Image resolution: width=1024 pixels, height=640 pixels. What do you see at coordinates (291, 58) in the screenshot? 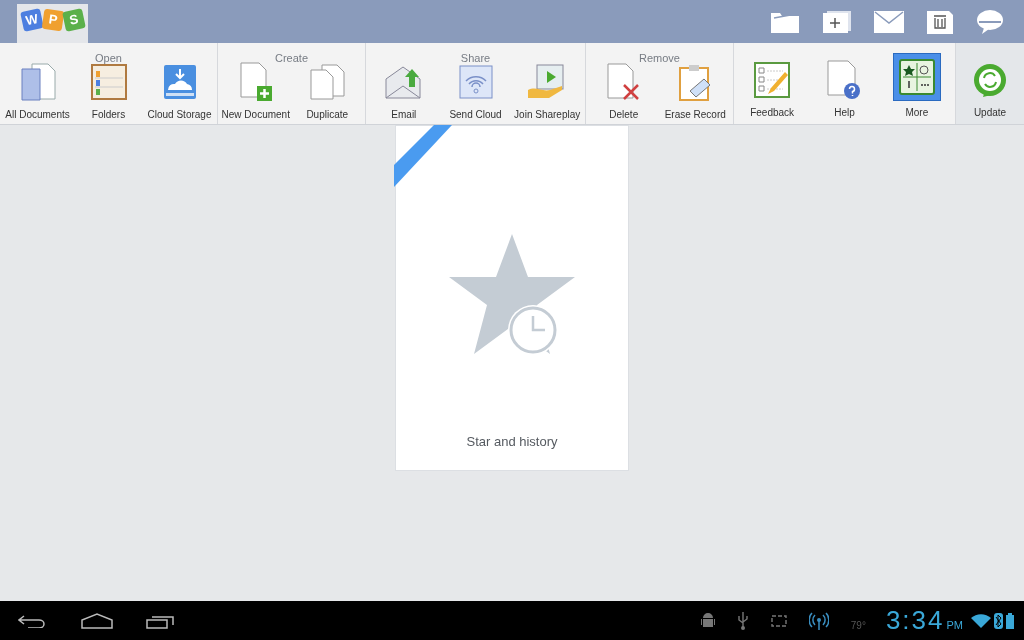
I see `group-title: Create` at bounding box center [291, 58].